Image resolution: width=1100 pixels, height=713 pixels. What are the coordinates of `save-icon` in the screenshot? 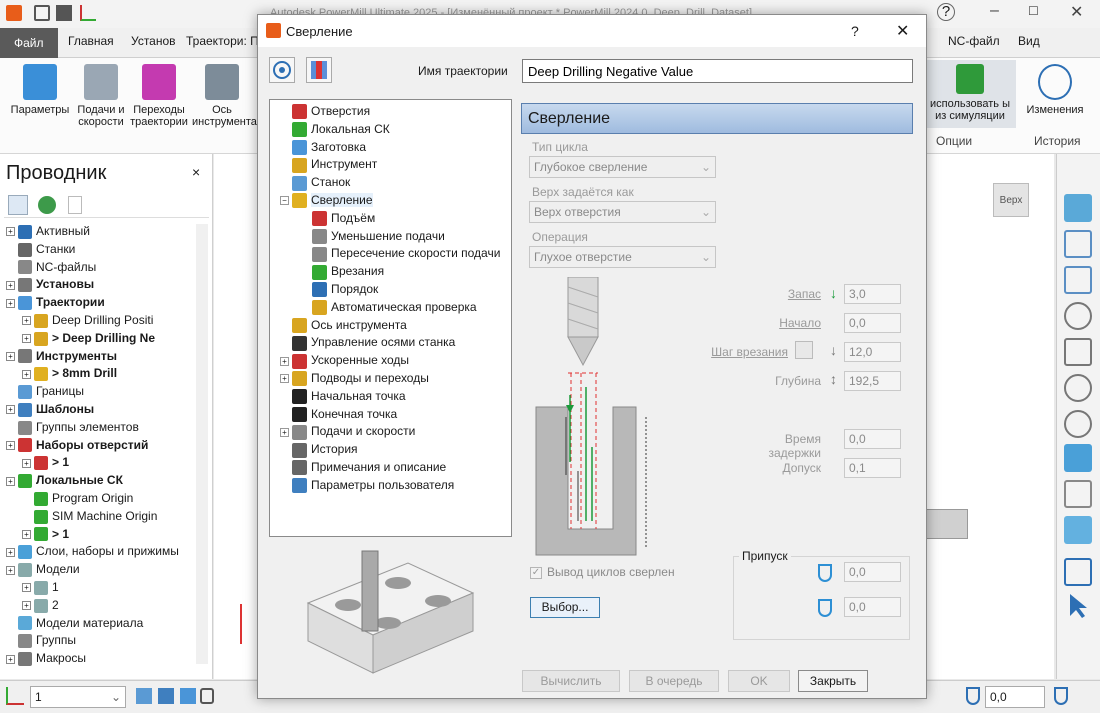 It's located at (64, 13).